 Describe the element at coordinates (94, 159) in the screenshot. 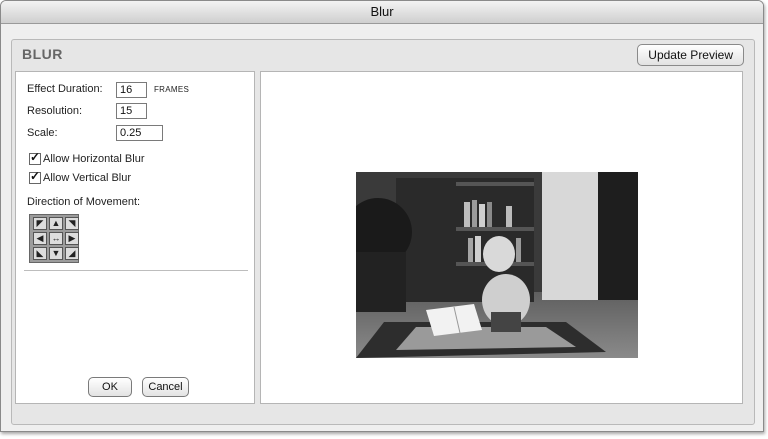

I see `allow-horizontal-blur-label: Allow Horizontal Blur` at that location.